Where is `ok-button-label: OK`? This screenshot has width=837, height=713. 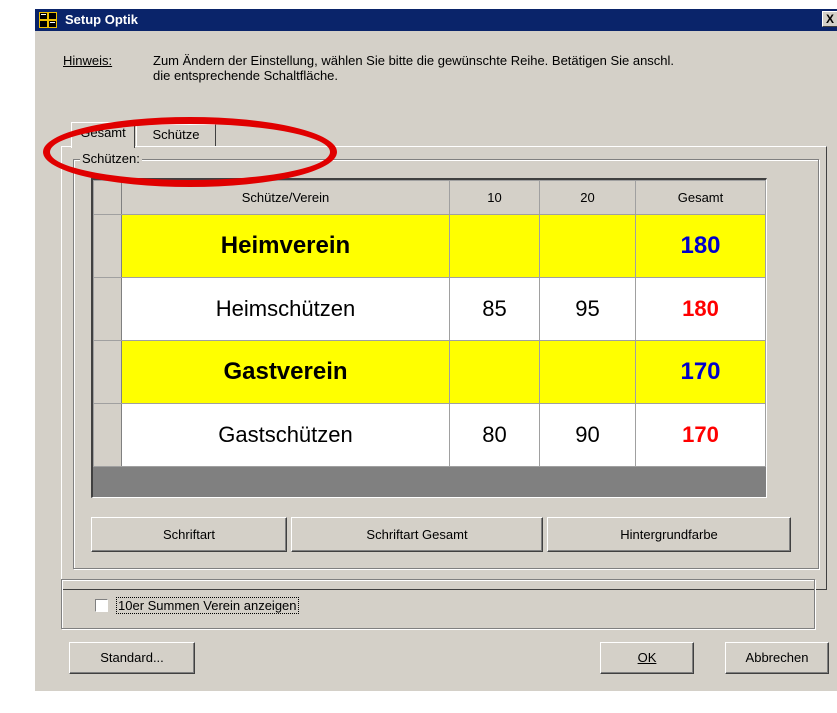 ok-button-label: OK is located at coordinates (647, 657).